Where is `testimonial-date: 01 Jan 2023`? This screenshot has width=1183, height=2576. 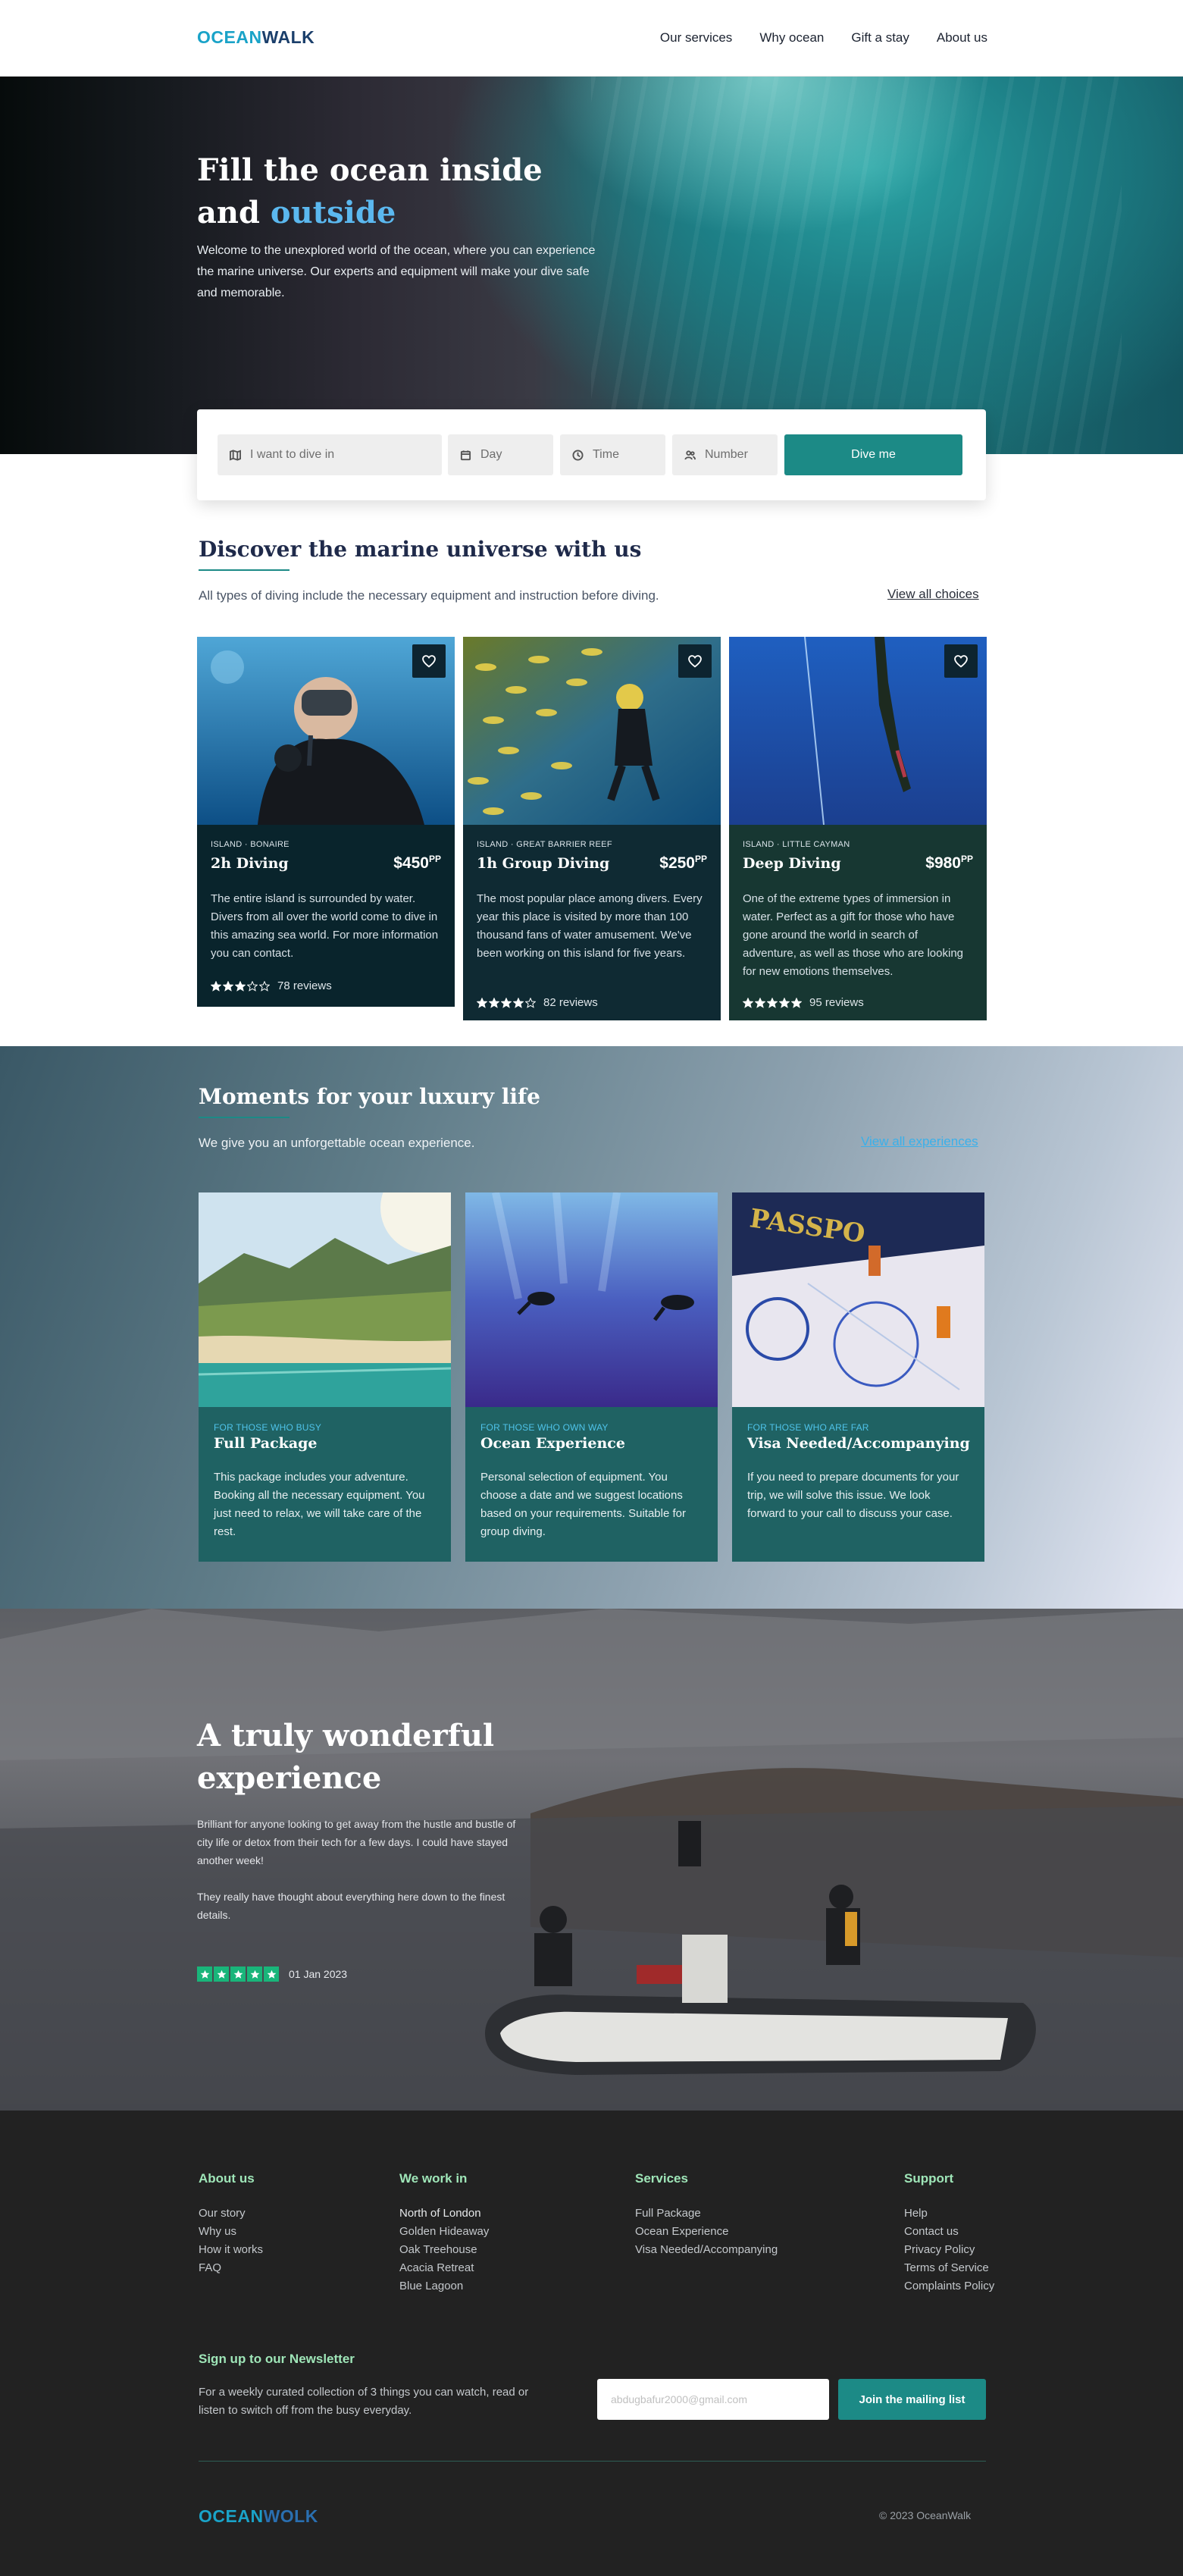 testimonial-date: 01 Jan 2023 is located at coordinates (318, 1974).